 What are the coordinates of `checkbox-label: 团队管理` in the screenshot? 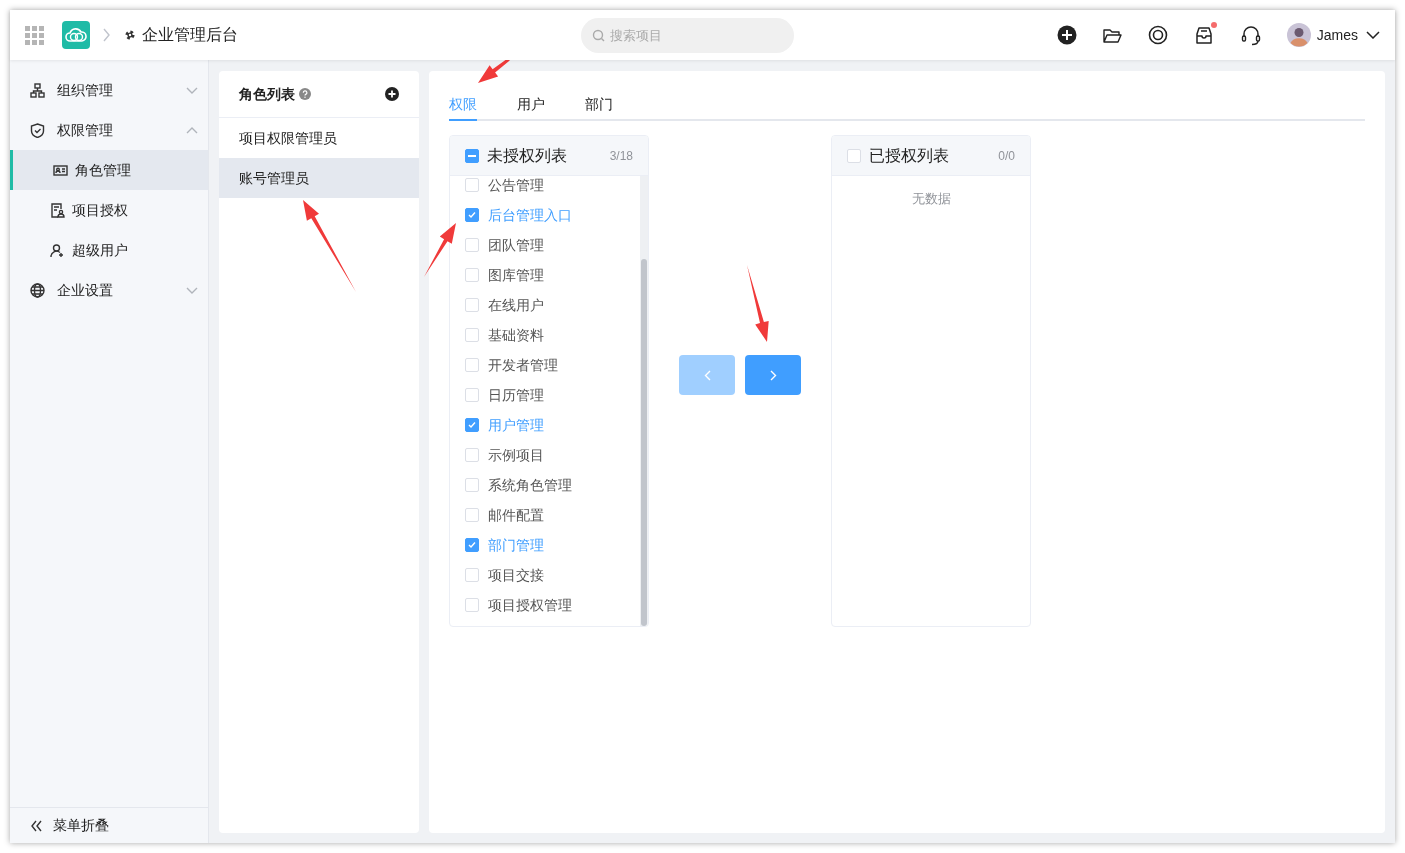 It's located at (516, 245).